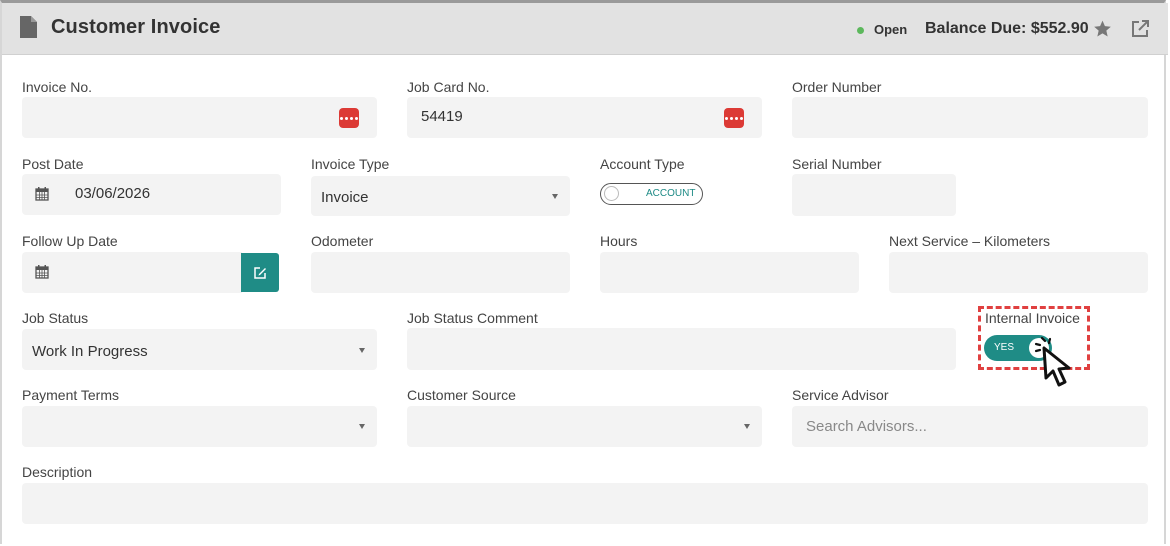 The image size is (1170, 546). What do you see at coordinates (891, 29) in the screenshot?
I see `status-badge: Open` at bounding box center [891, 29].